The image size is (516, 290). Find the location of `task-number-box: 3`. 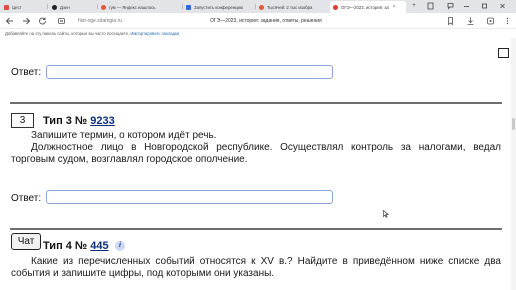

task-number-box: 3 is located at coordinates (22, 120).